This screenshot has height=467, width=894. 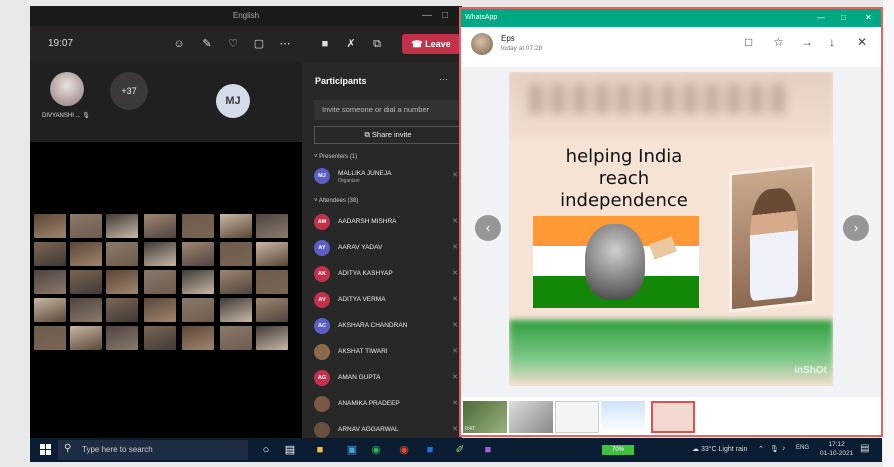 I want to click on weather-widget: ☁ 33°C Light rain, so click(x=719, y=449).